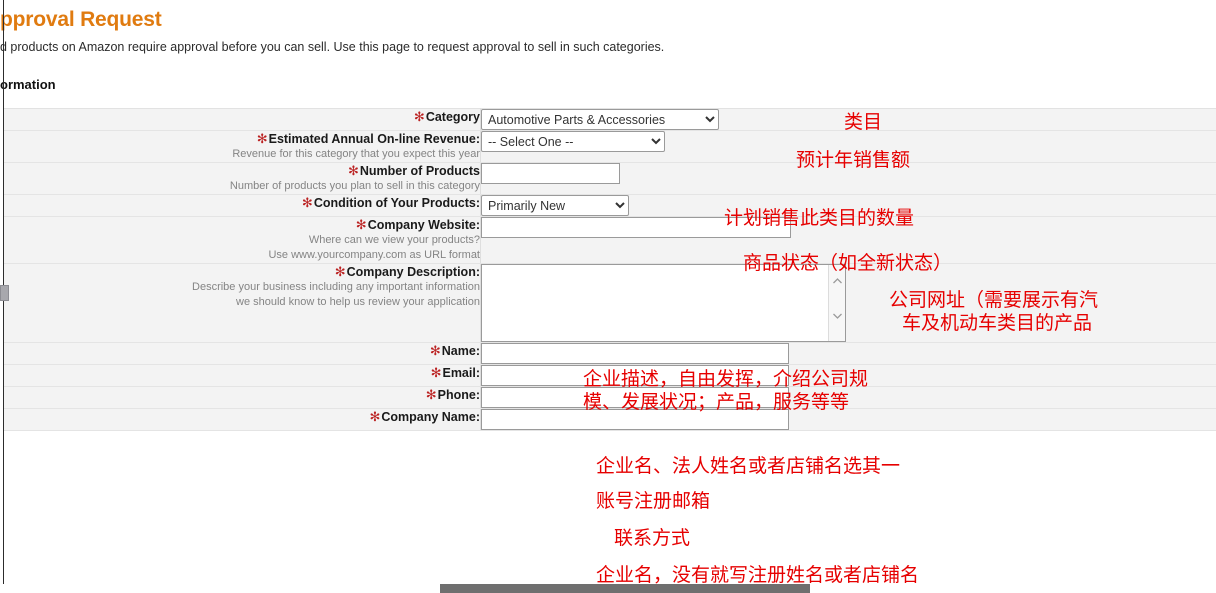  I want to click on field-cell-email, so click(848, 375).